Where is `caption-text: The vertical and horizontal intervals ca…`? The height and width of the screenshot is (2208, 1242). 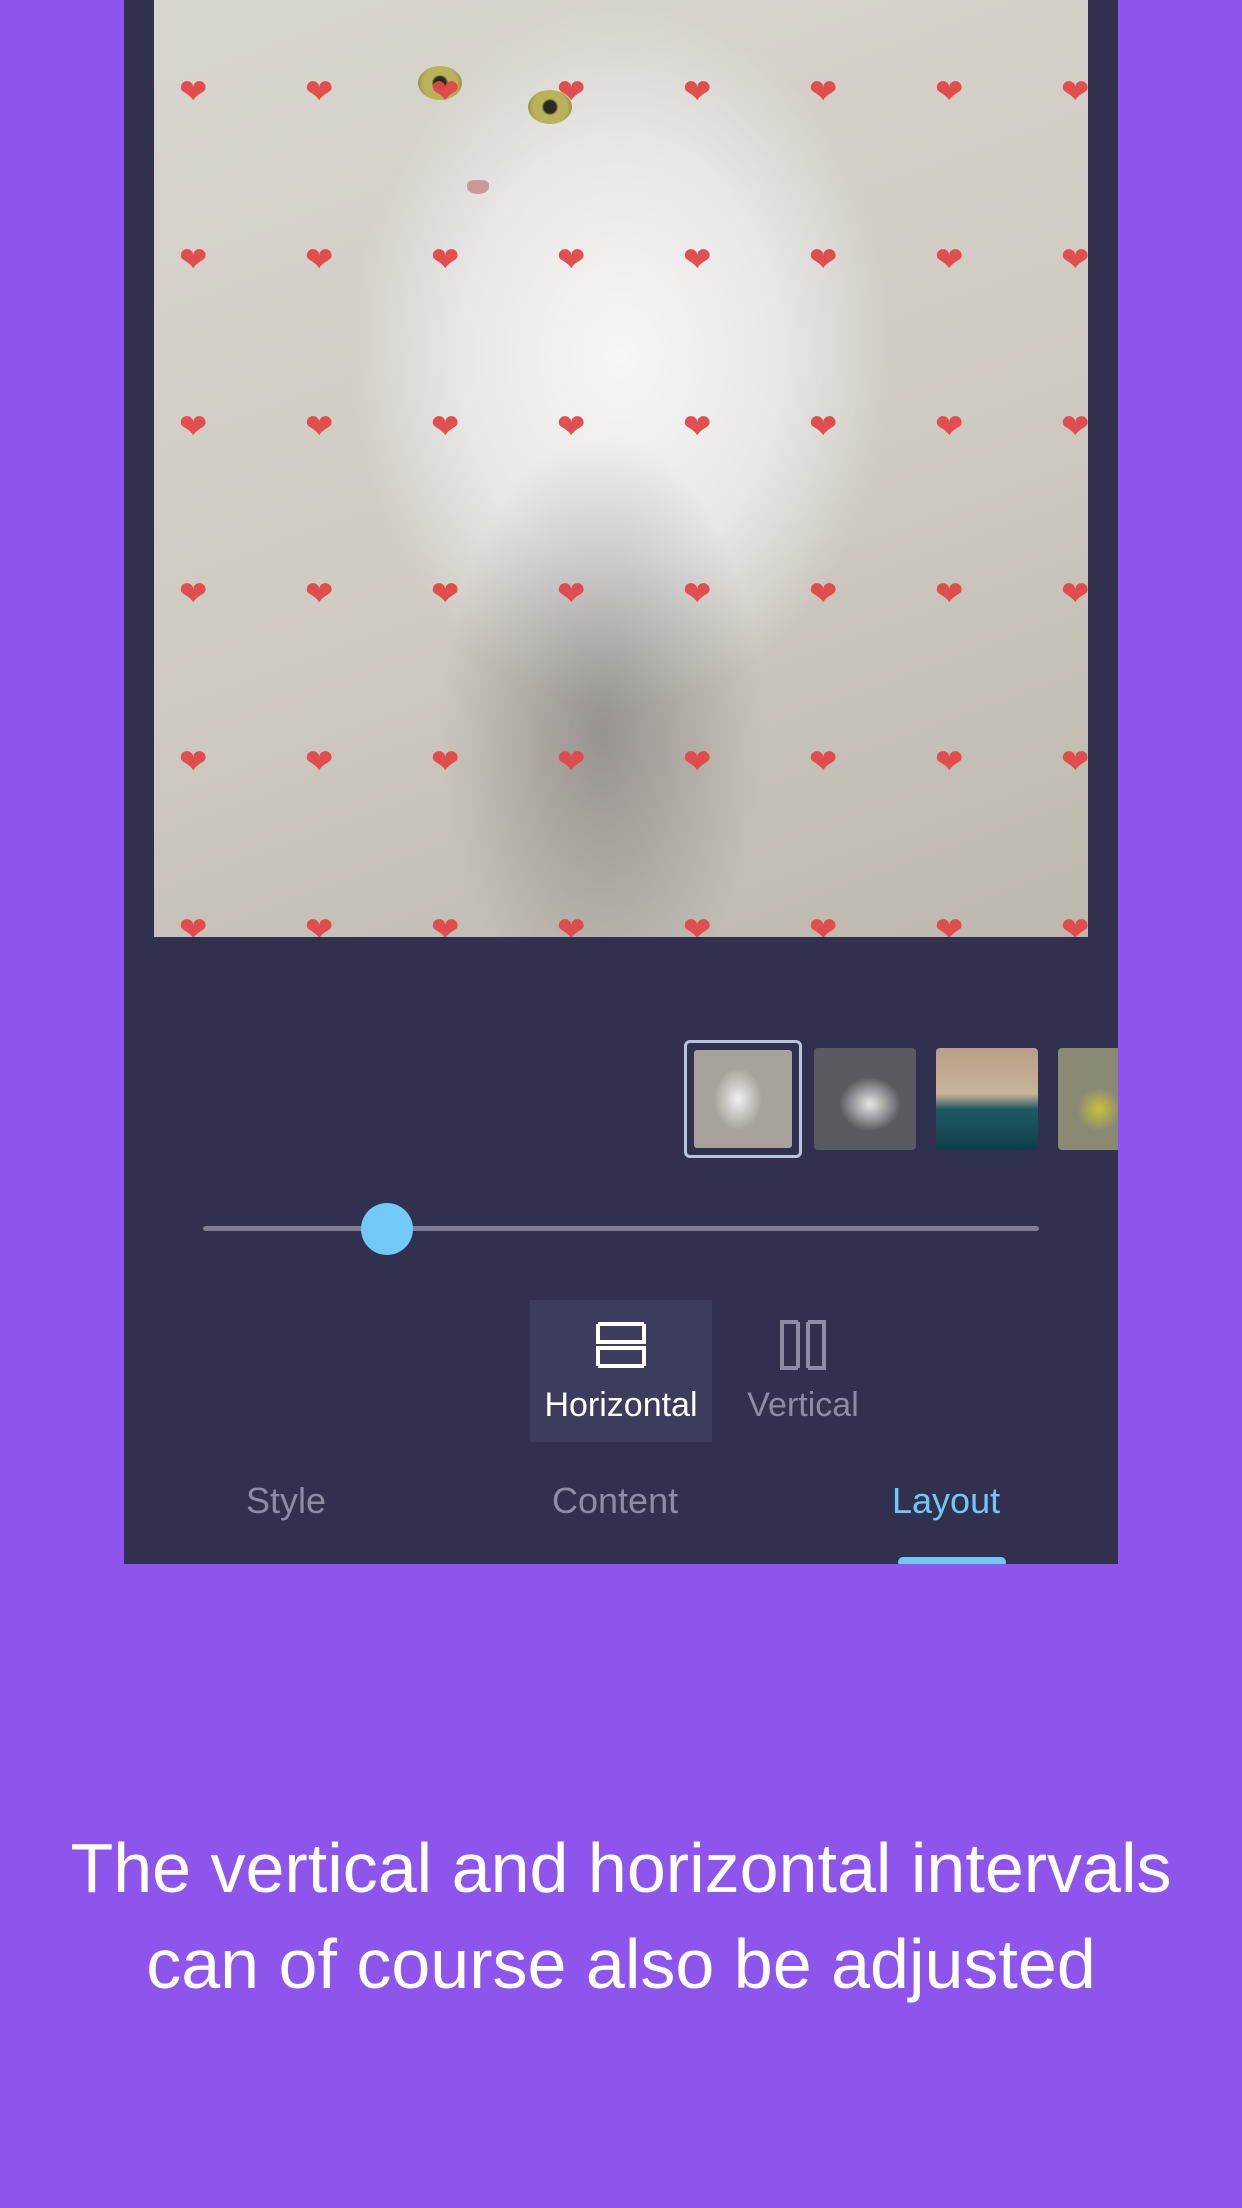 caption-text: The vertical and horizontal intervals ca… is located at coordinates (621, 1916).